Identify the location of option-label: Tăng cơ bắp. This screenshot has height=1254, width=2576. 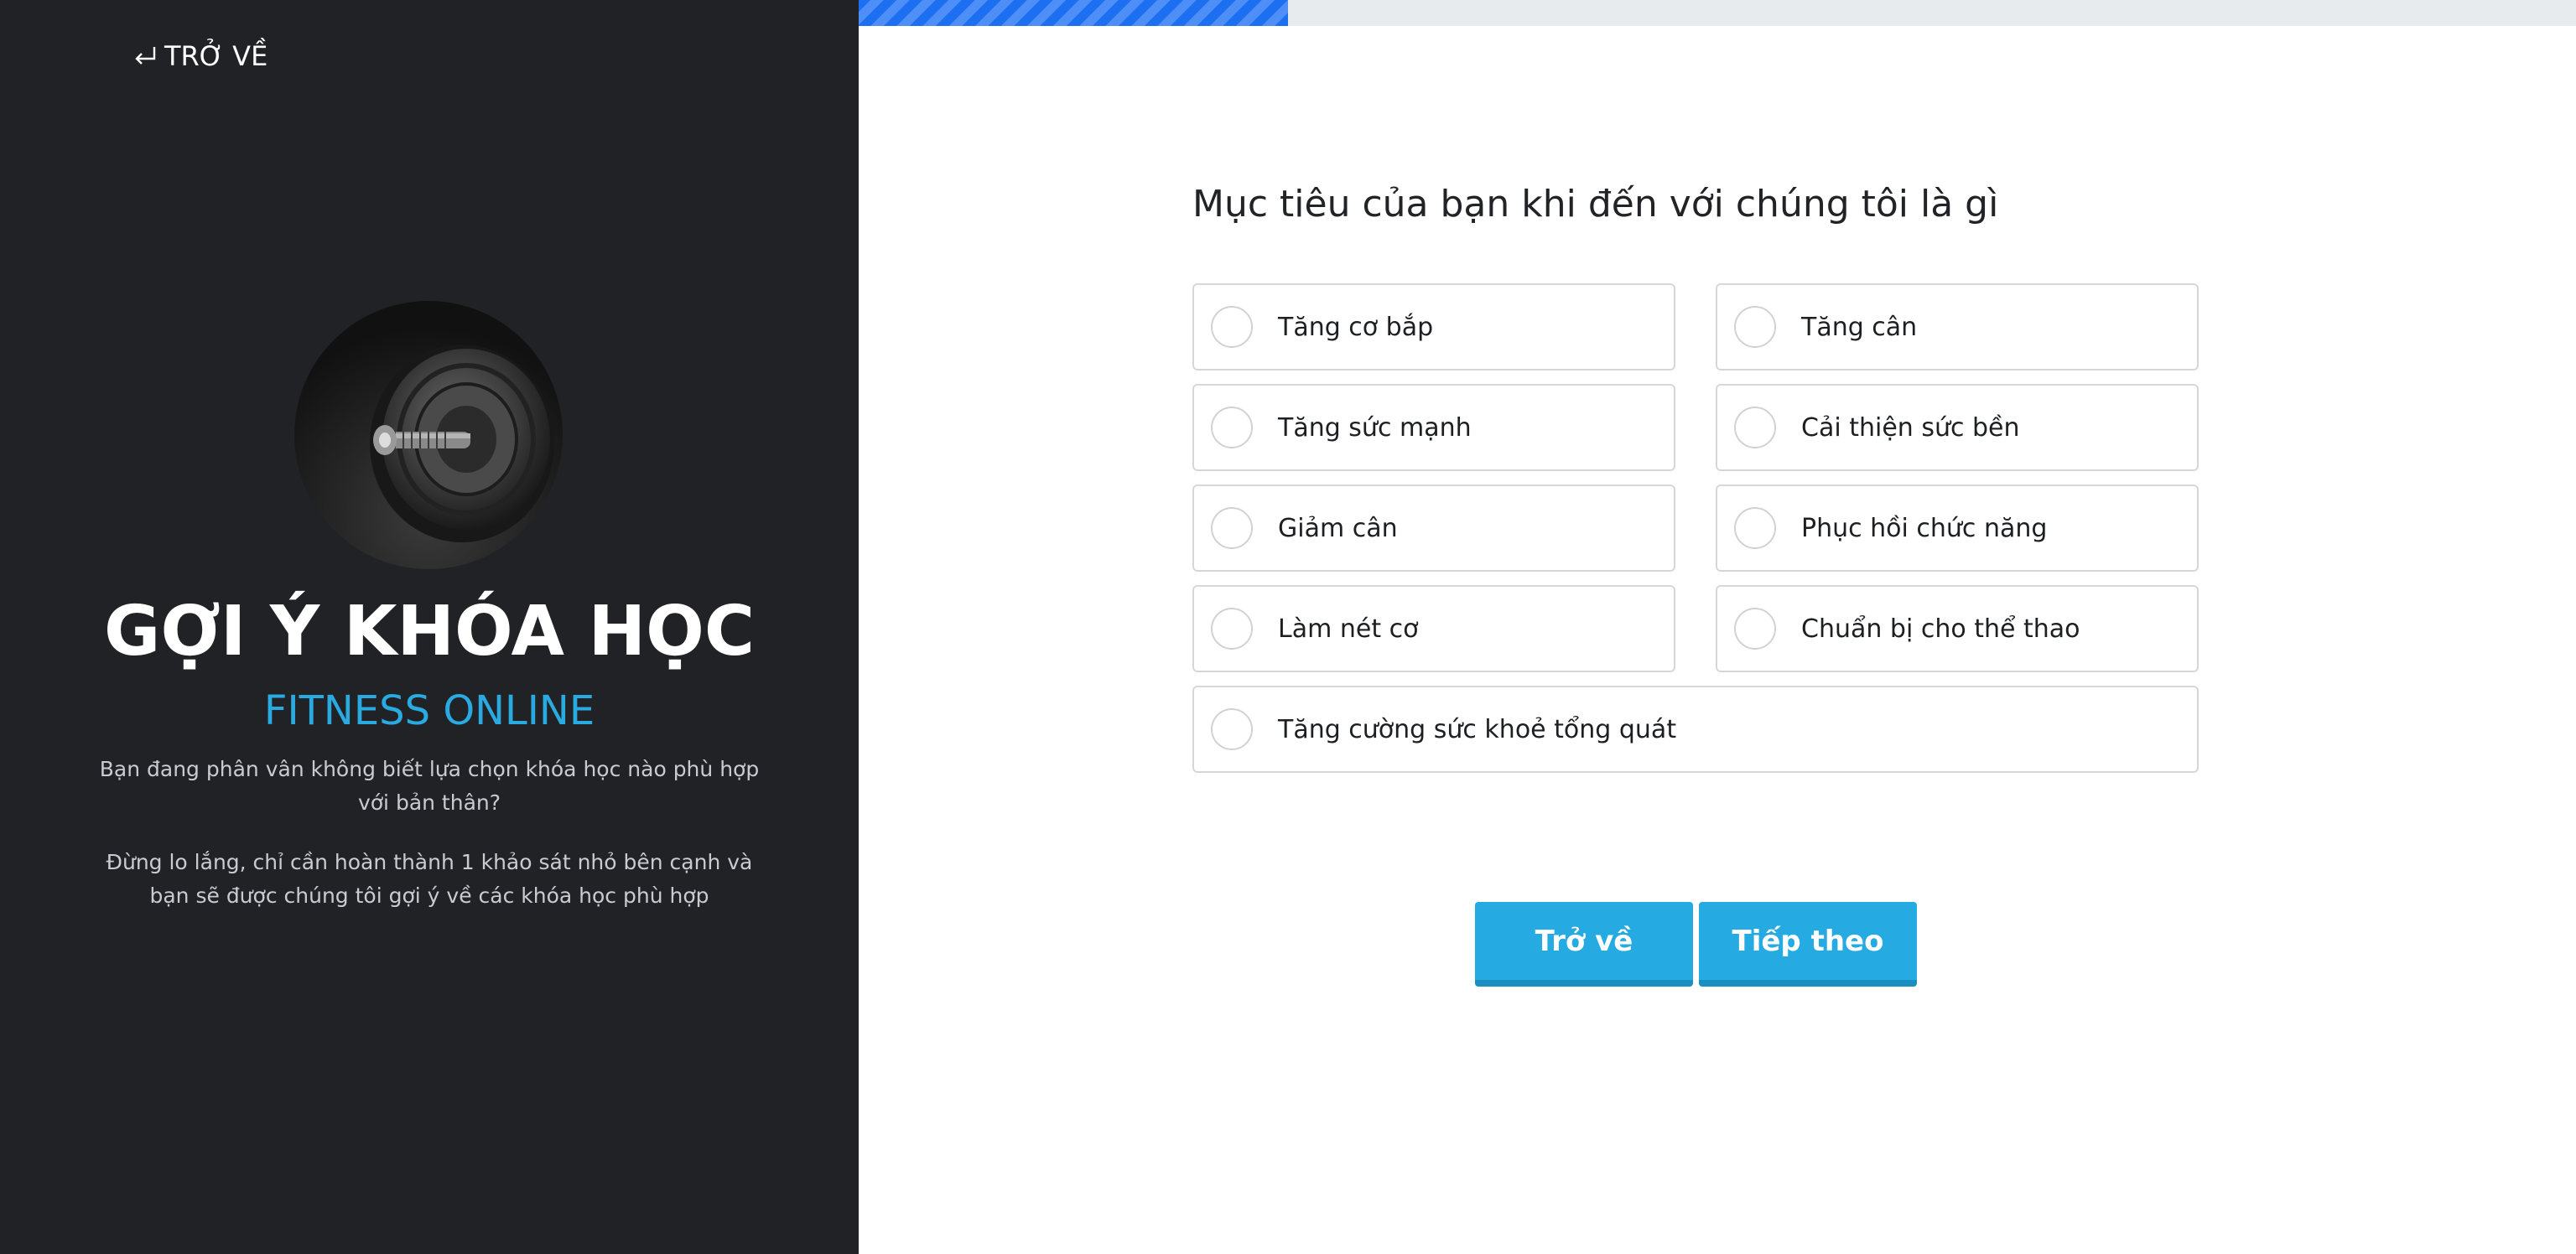
(1356, 327).